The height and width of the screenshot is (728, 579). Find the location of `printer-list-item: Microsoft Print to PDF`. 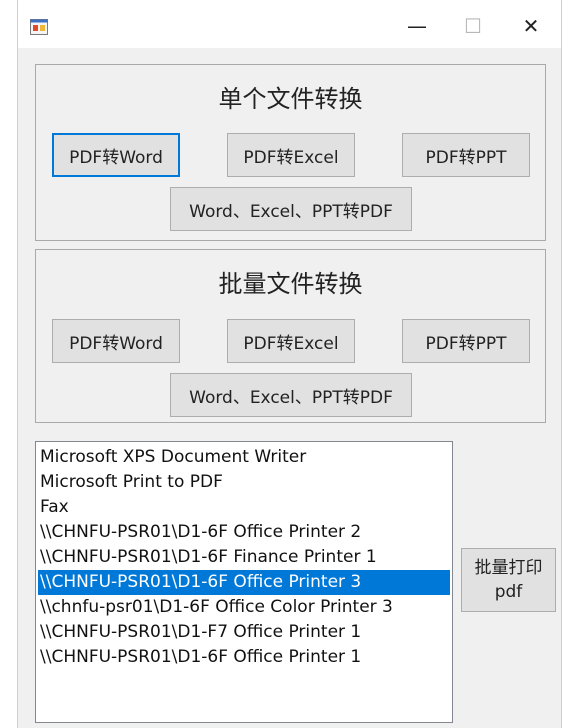

printer-list-item: Microsoft Print to PDF is located at coordinates (244, 482).